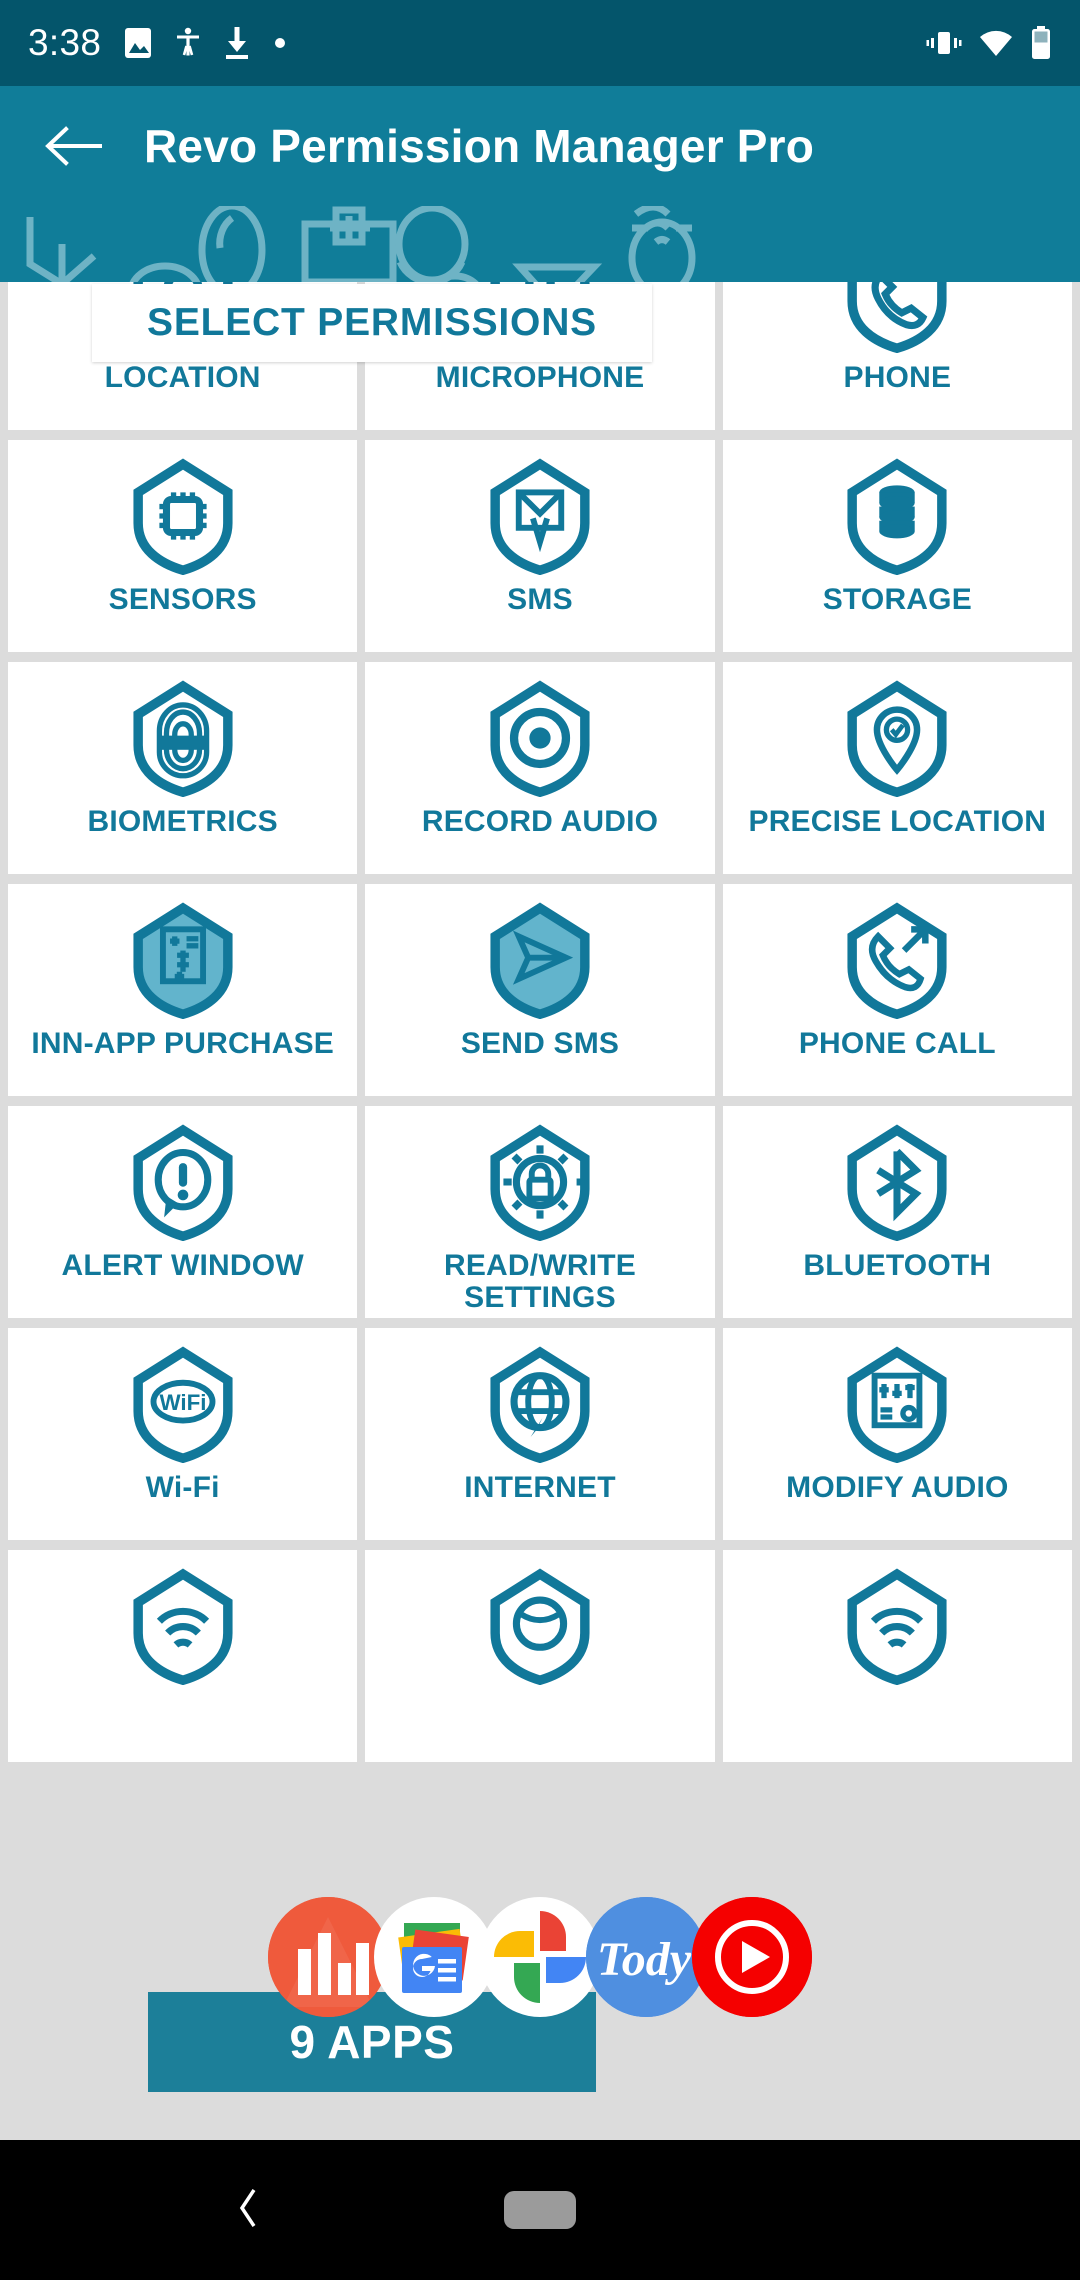  Describe the element at coordinates (183, 516) in the screenshot. I see `shield-chip-icon` at that location.